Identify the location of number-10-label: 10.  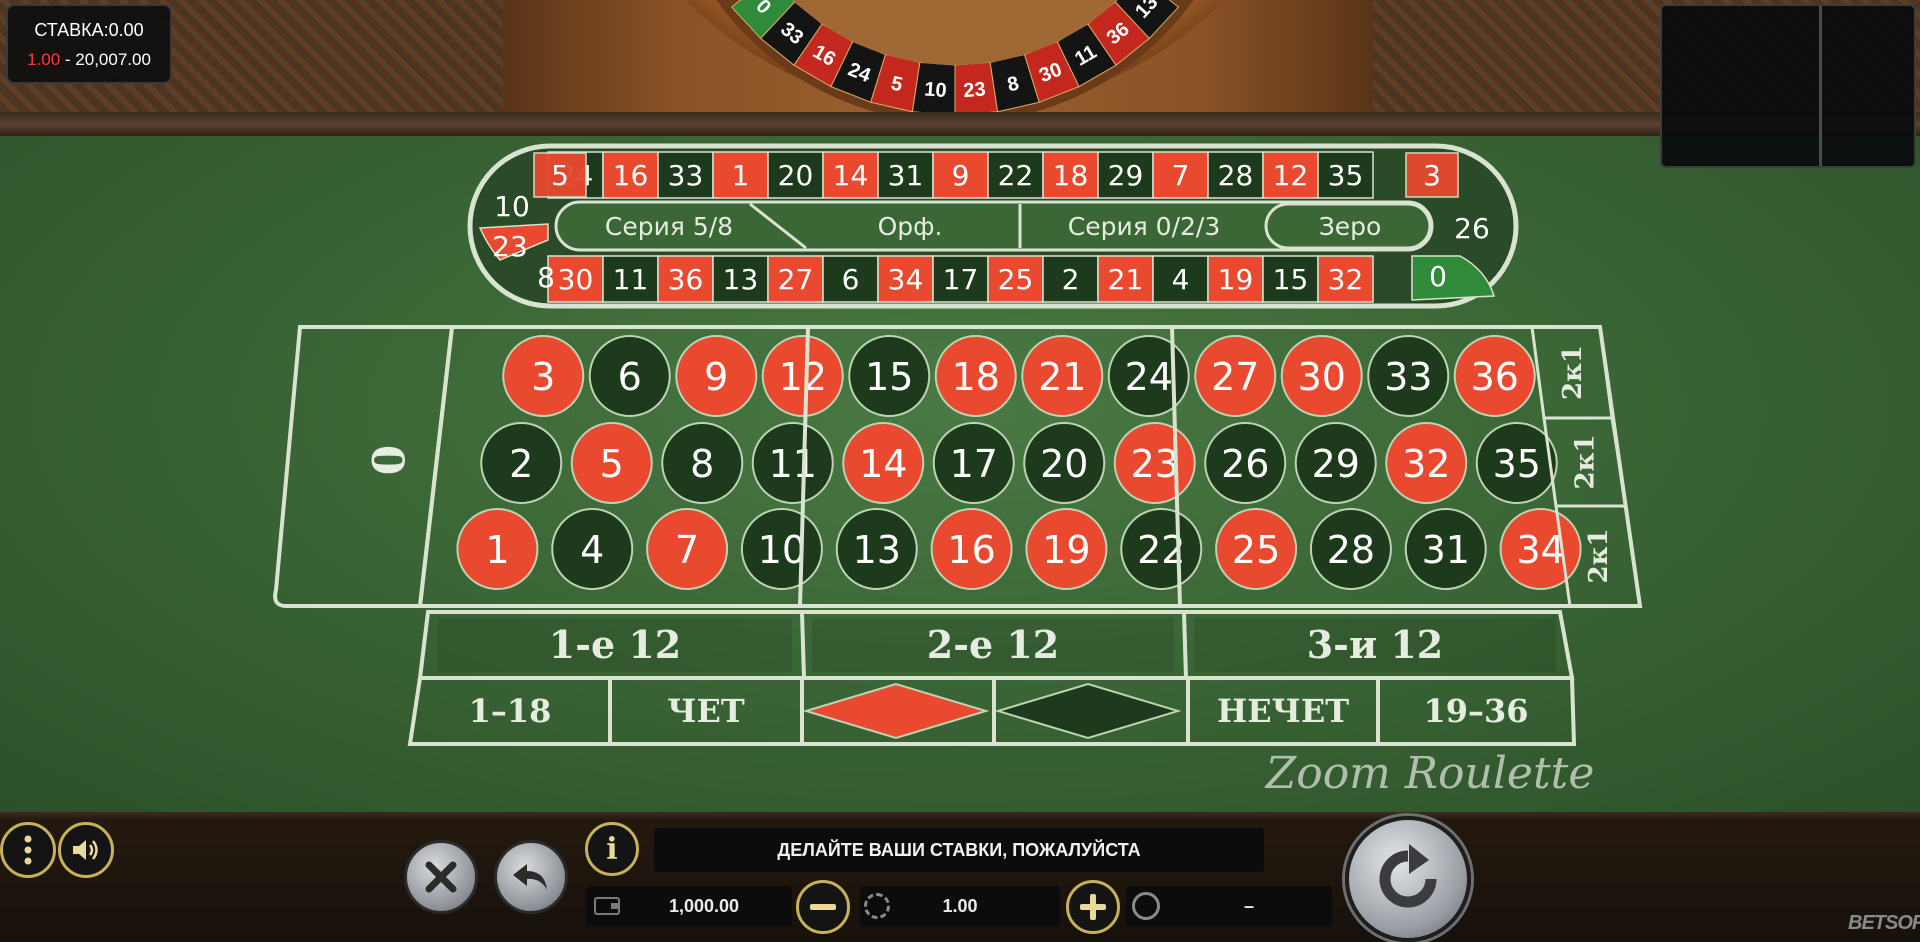
(782, 550).